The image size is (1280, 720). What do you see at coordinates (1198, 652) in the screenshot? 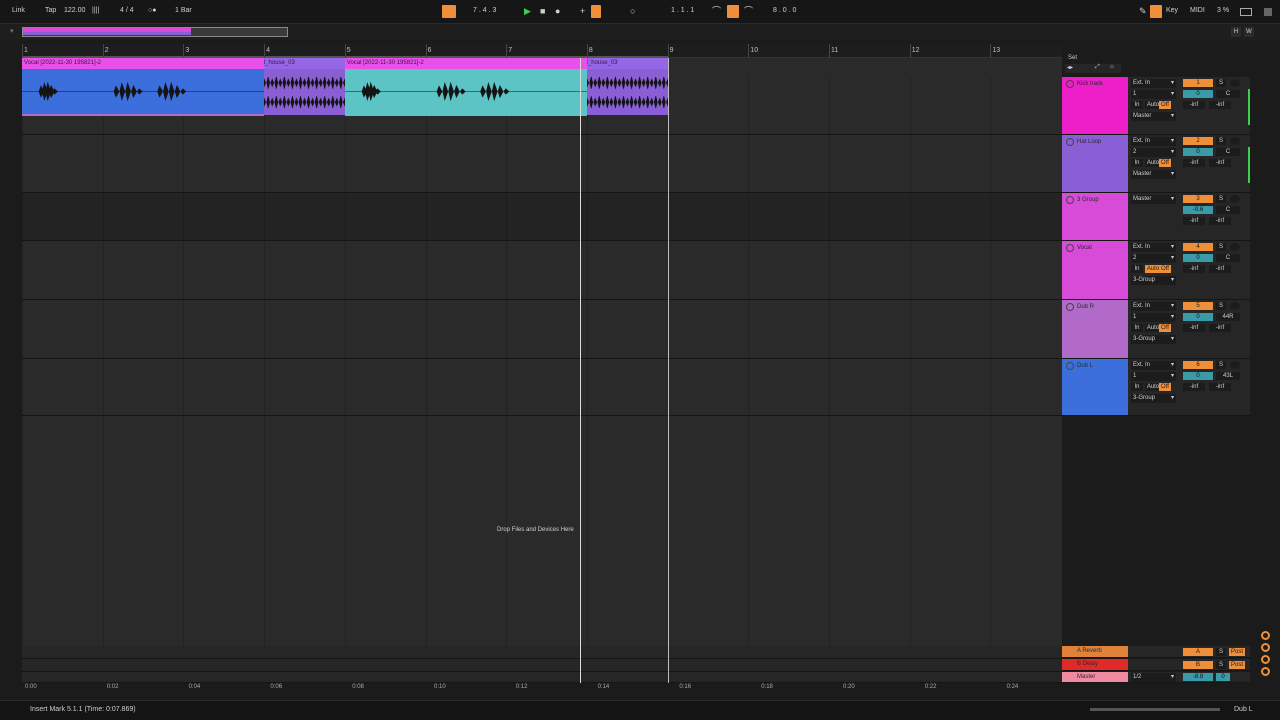
I see `return-activator: A` at bounding box center [1198, 652].